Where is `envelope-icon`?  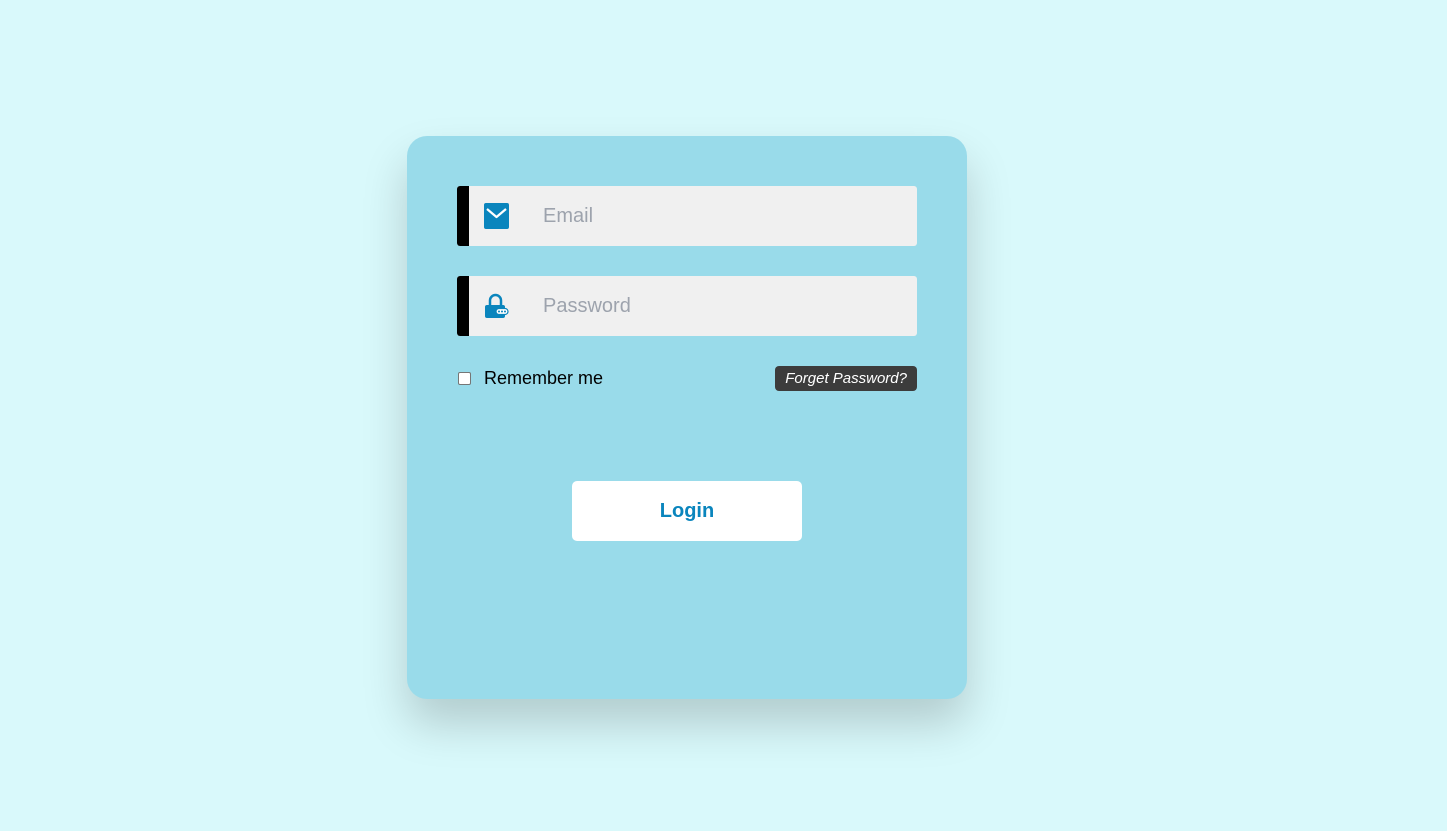
envelope-icon is located at coordinates (496, 216).